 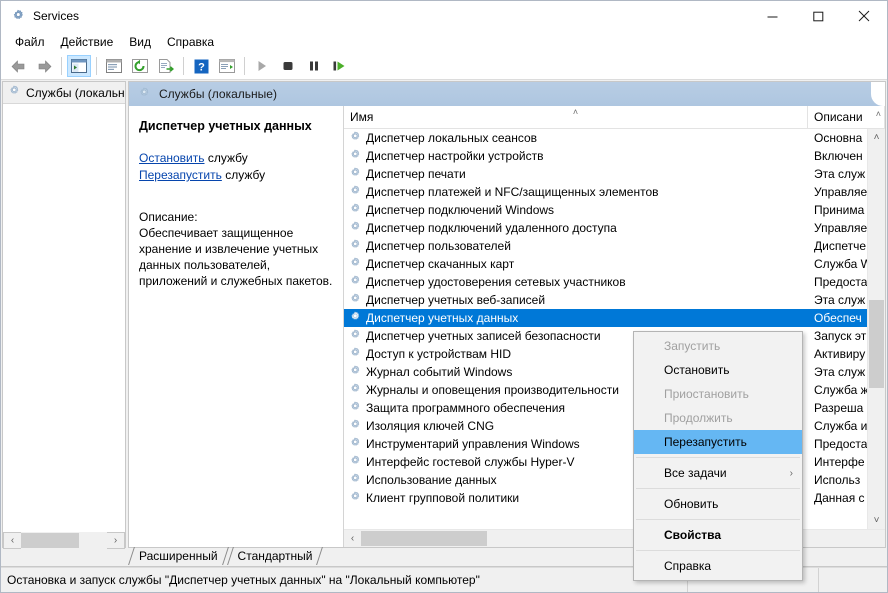 I want to click on tree-body, so click(x=64, y=325).